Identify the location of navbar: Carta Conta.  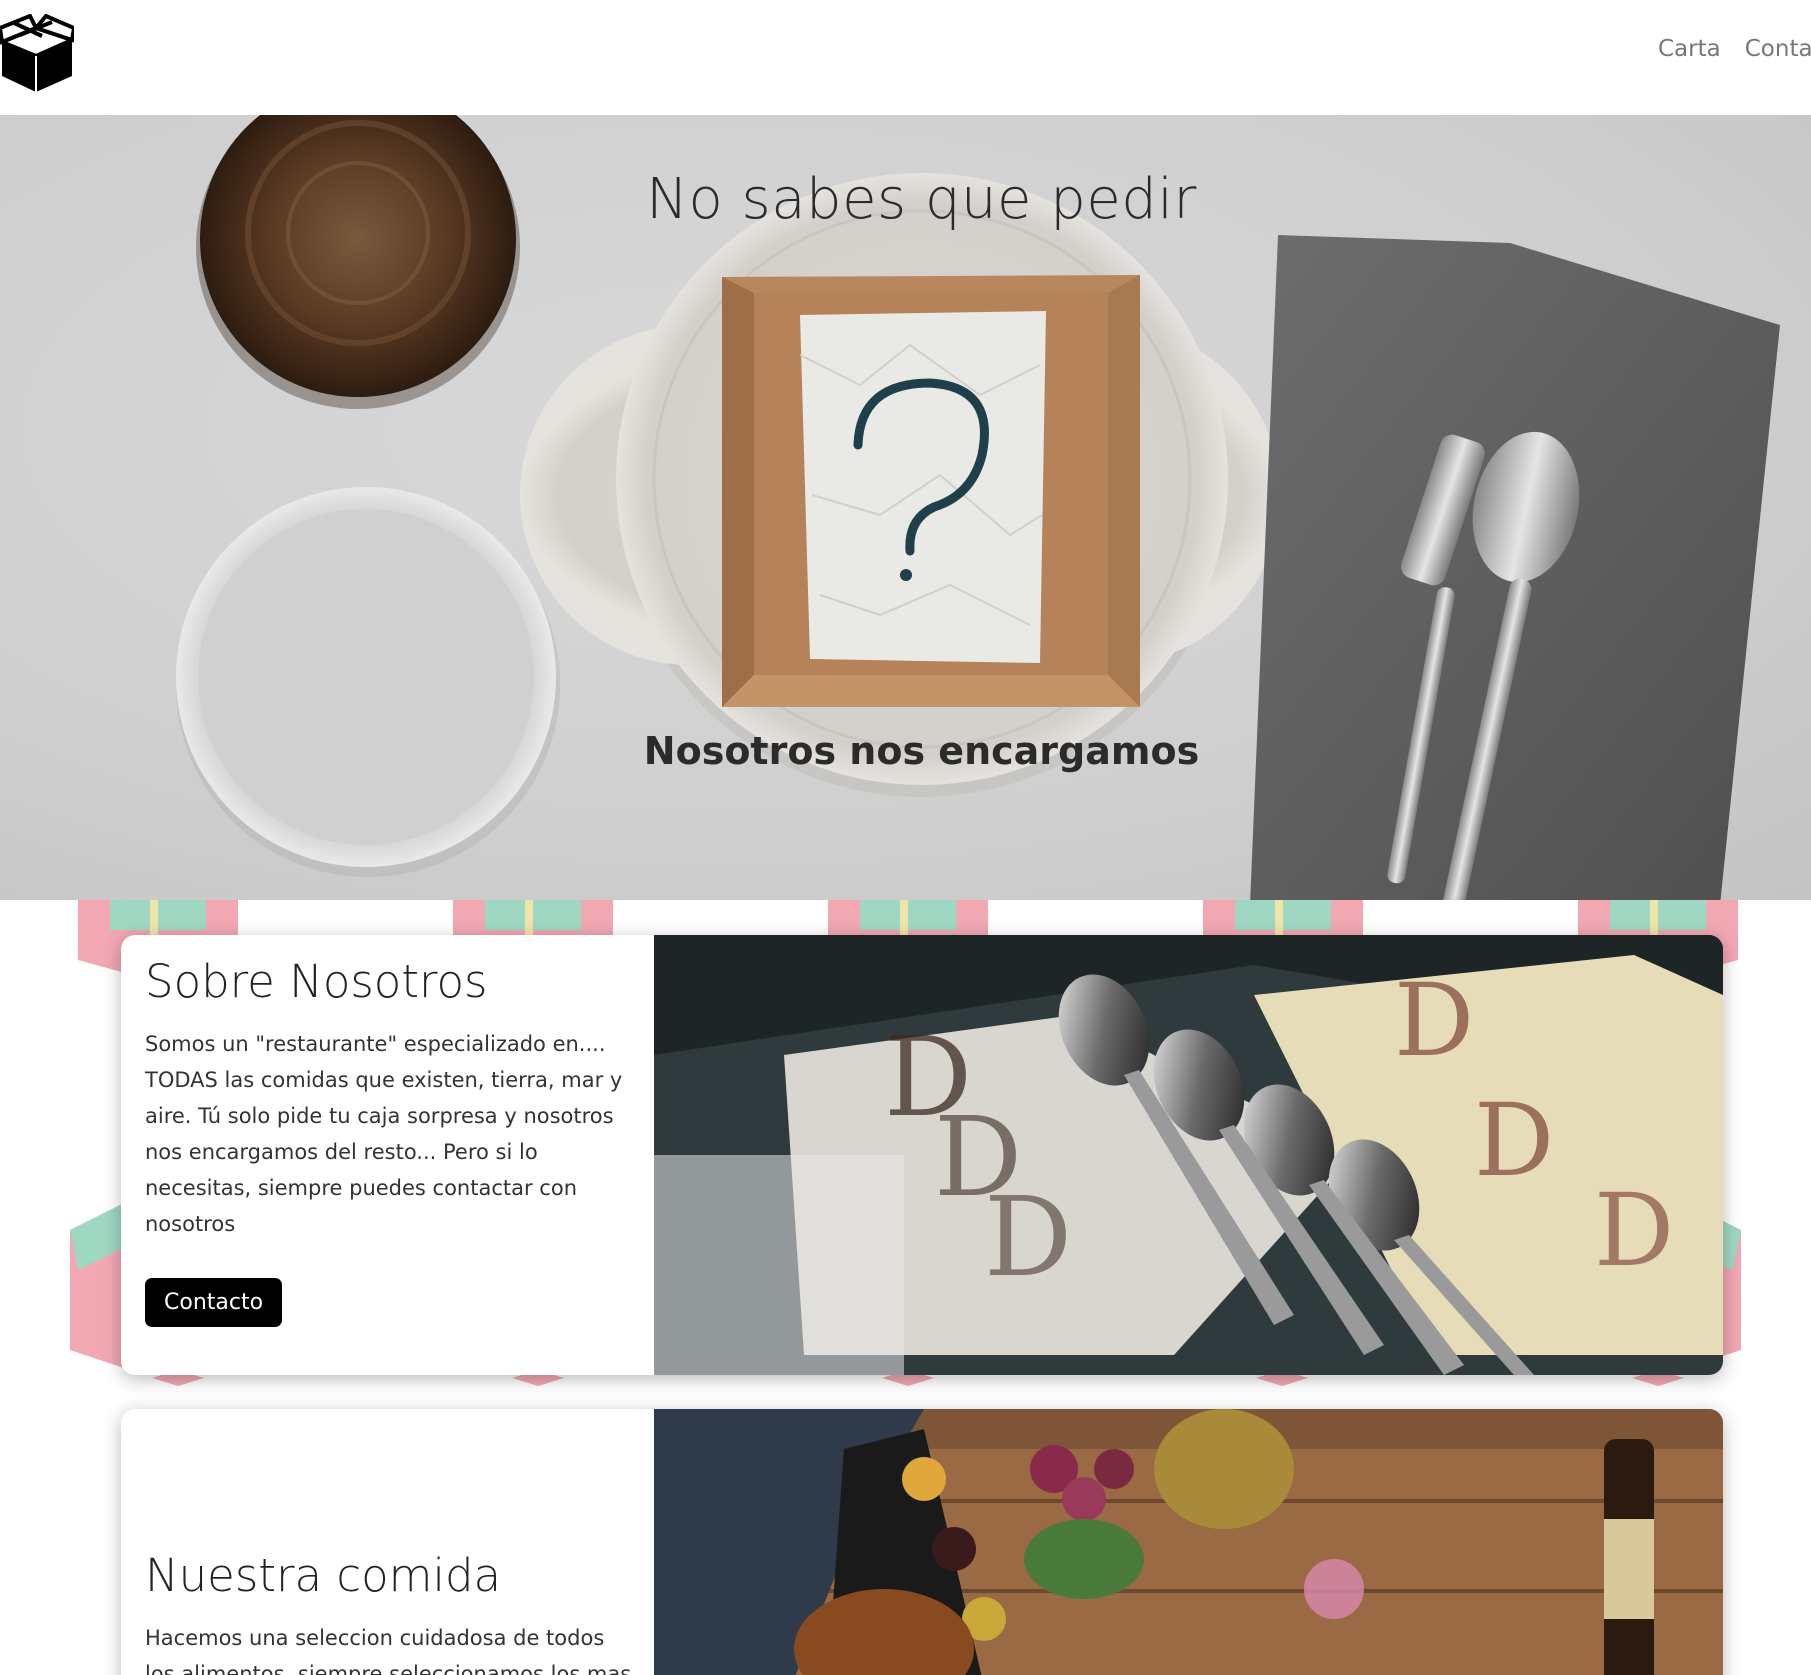
(905, 57).